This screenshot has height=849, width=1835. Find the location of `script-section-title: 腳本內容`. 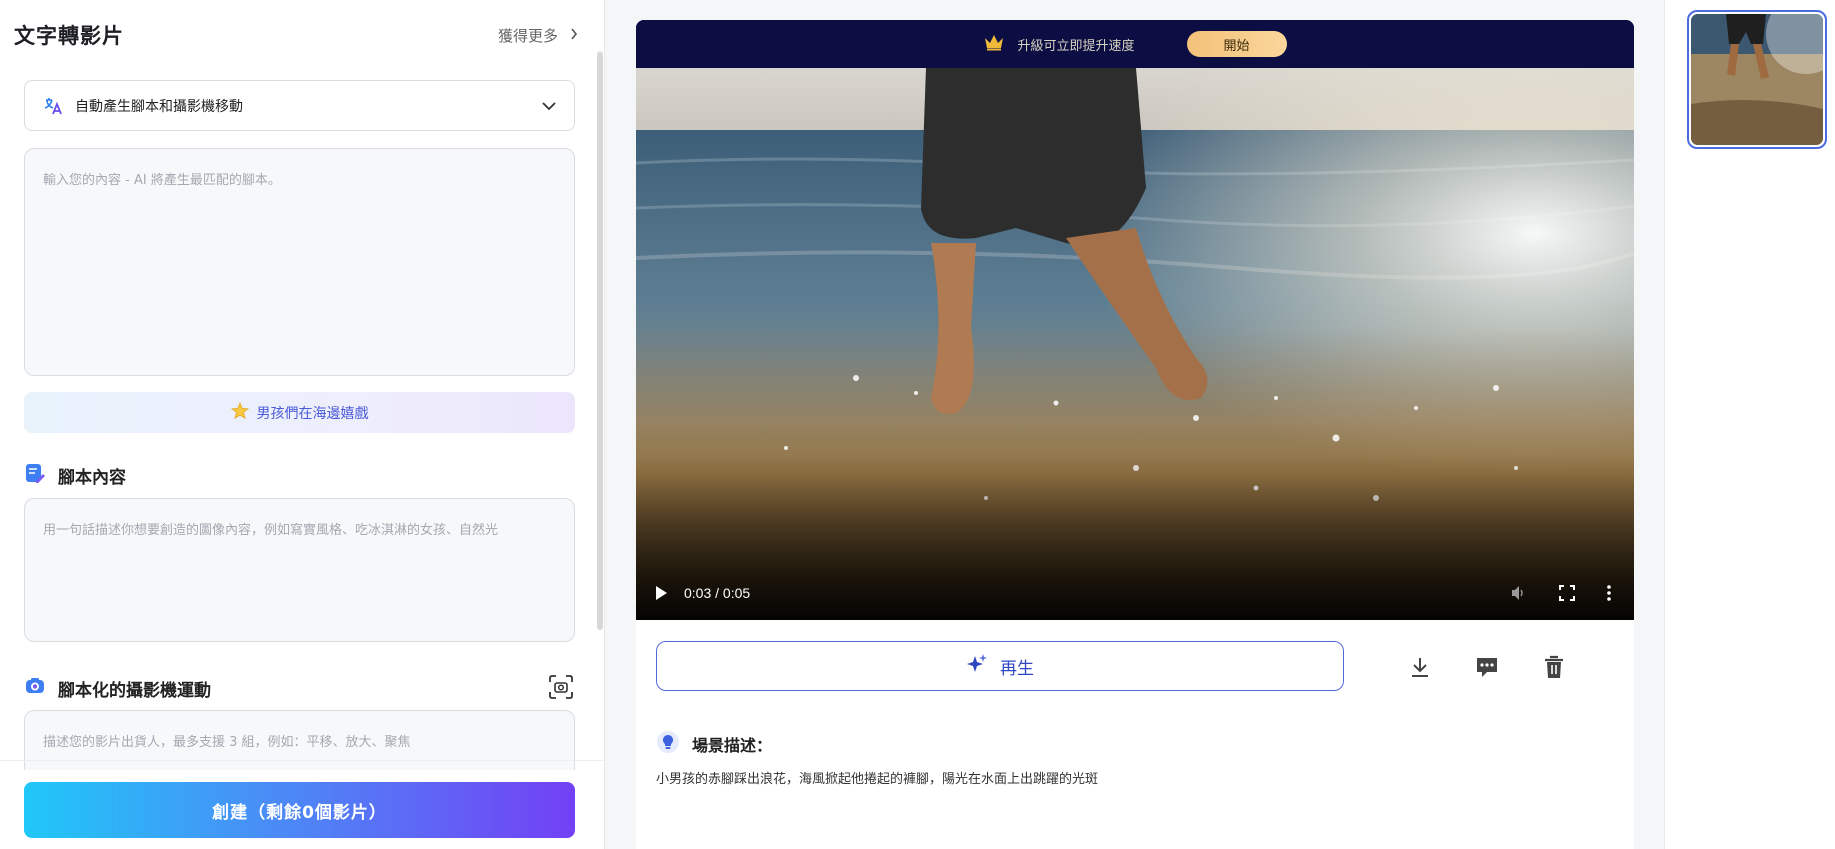

script-section-title: 腳本內容 is located at coordinates (92, 478).